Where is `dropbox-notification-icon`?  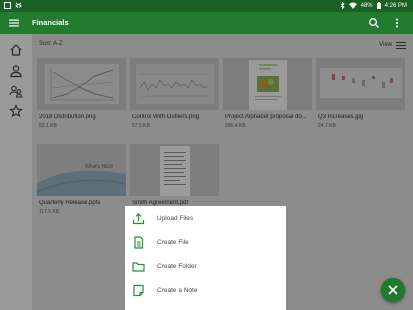 dropbox-notification-icon is located at coordinates (18, 5).